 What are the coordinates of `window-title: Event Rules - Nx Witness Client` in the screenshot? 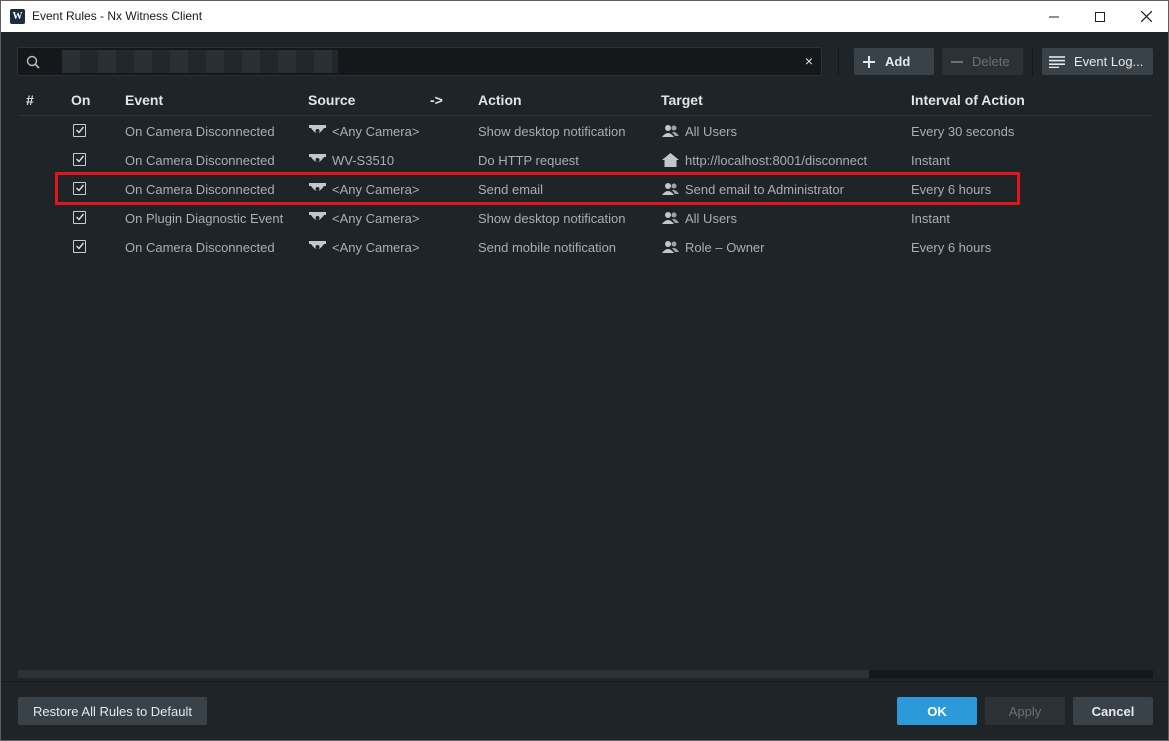 It's located at (117, 16).